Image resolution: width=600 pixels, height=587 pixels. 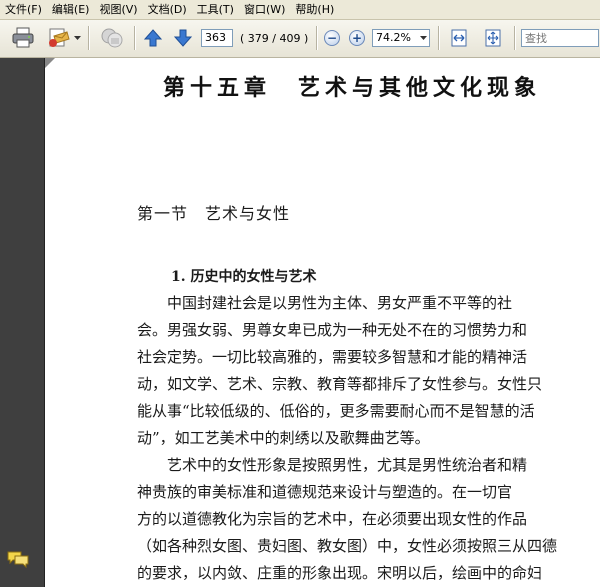 What do you see at coordinates (325, 303) in the screenshot?
I see `text-line: 中国封建社会是以男性为主体、男女严重不平等的社` at bounding box center [325, 303].